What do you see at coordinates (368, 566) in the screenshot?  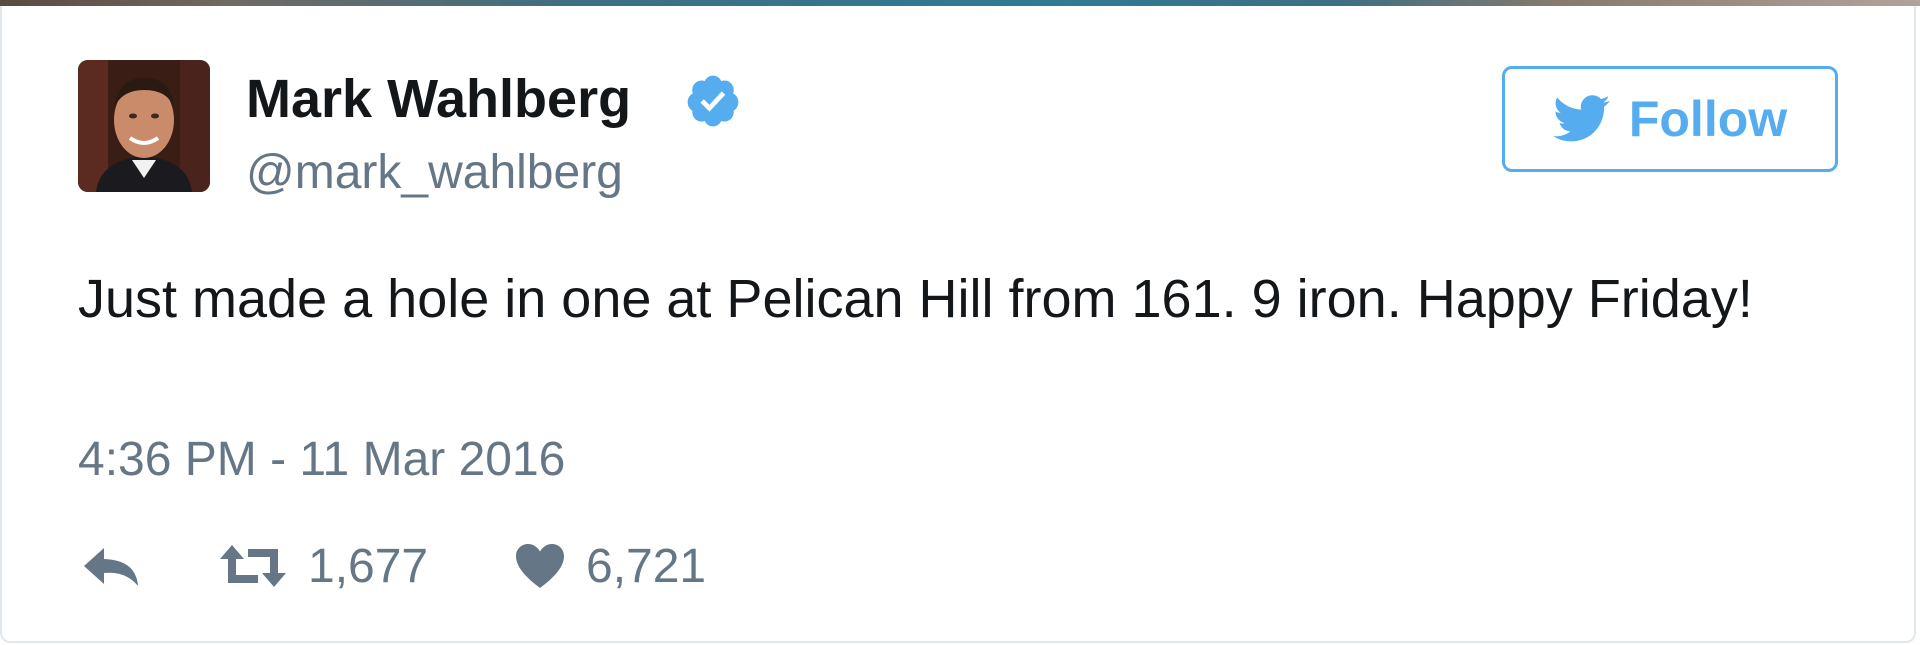 I see `retweet-count: 1,677` at bounding box center [368, 566].